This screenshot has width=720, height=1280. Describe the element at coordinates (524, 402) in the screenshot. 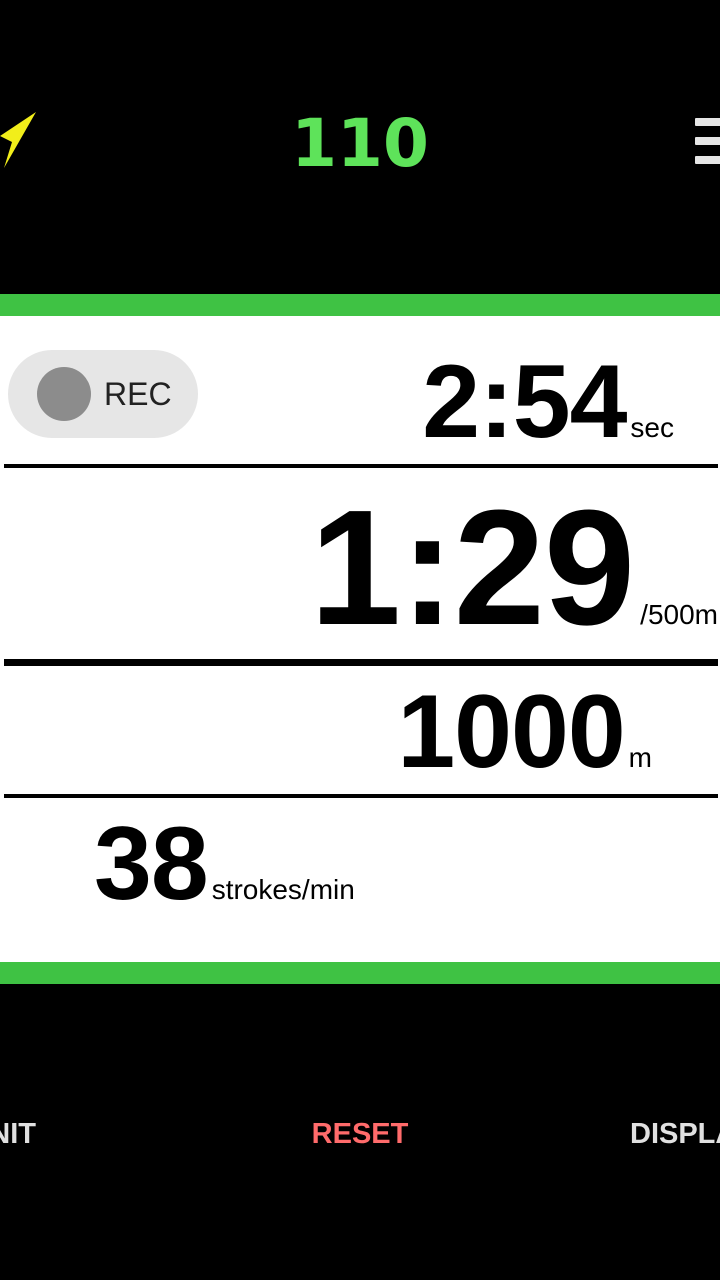

I see `elapsed-time-value: 2:54` at that location.